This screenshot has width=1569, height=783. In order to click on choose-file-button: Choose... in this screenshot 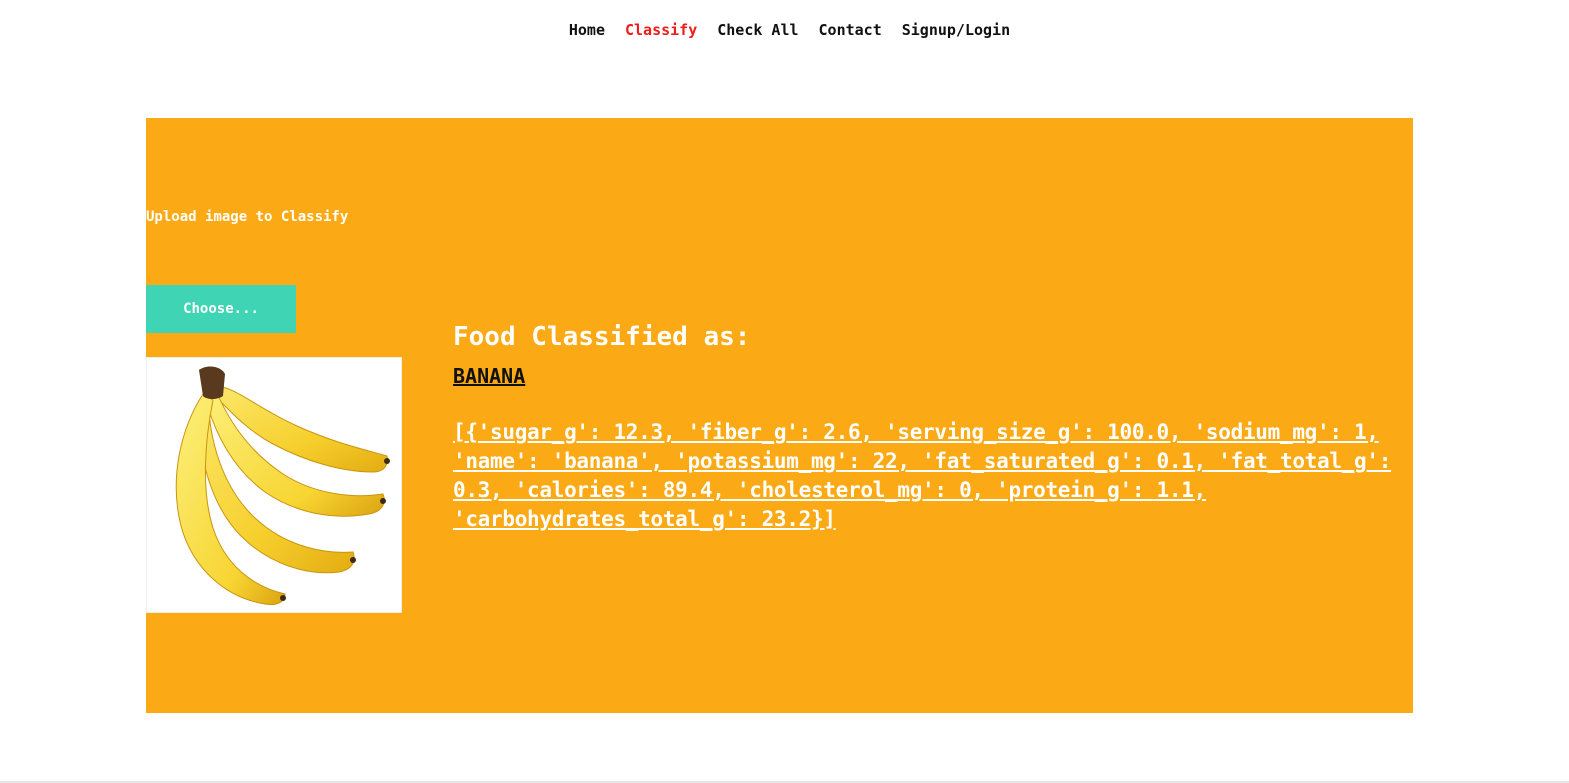, I will do `click(221, 309)`.